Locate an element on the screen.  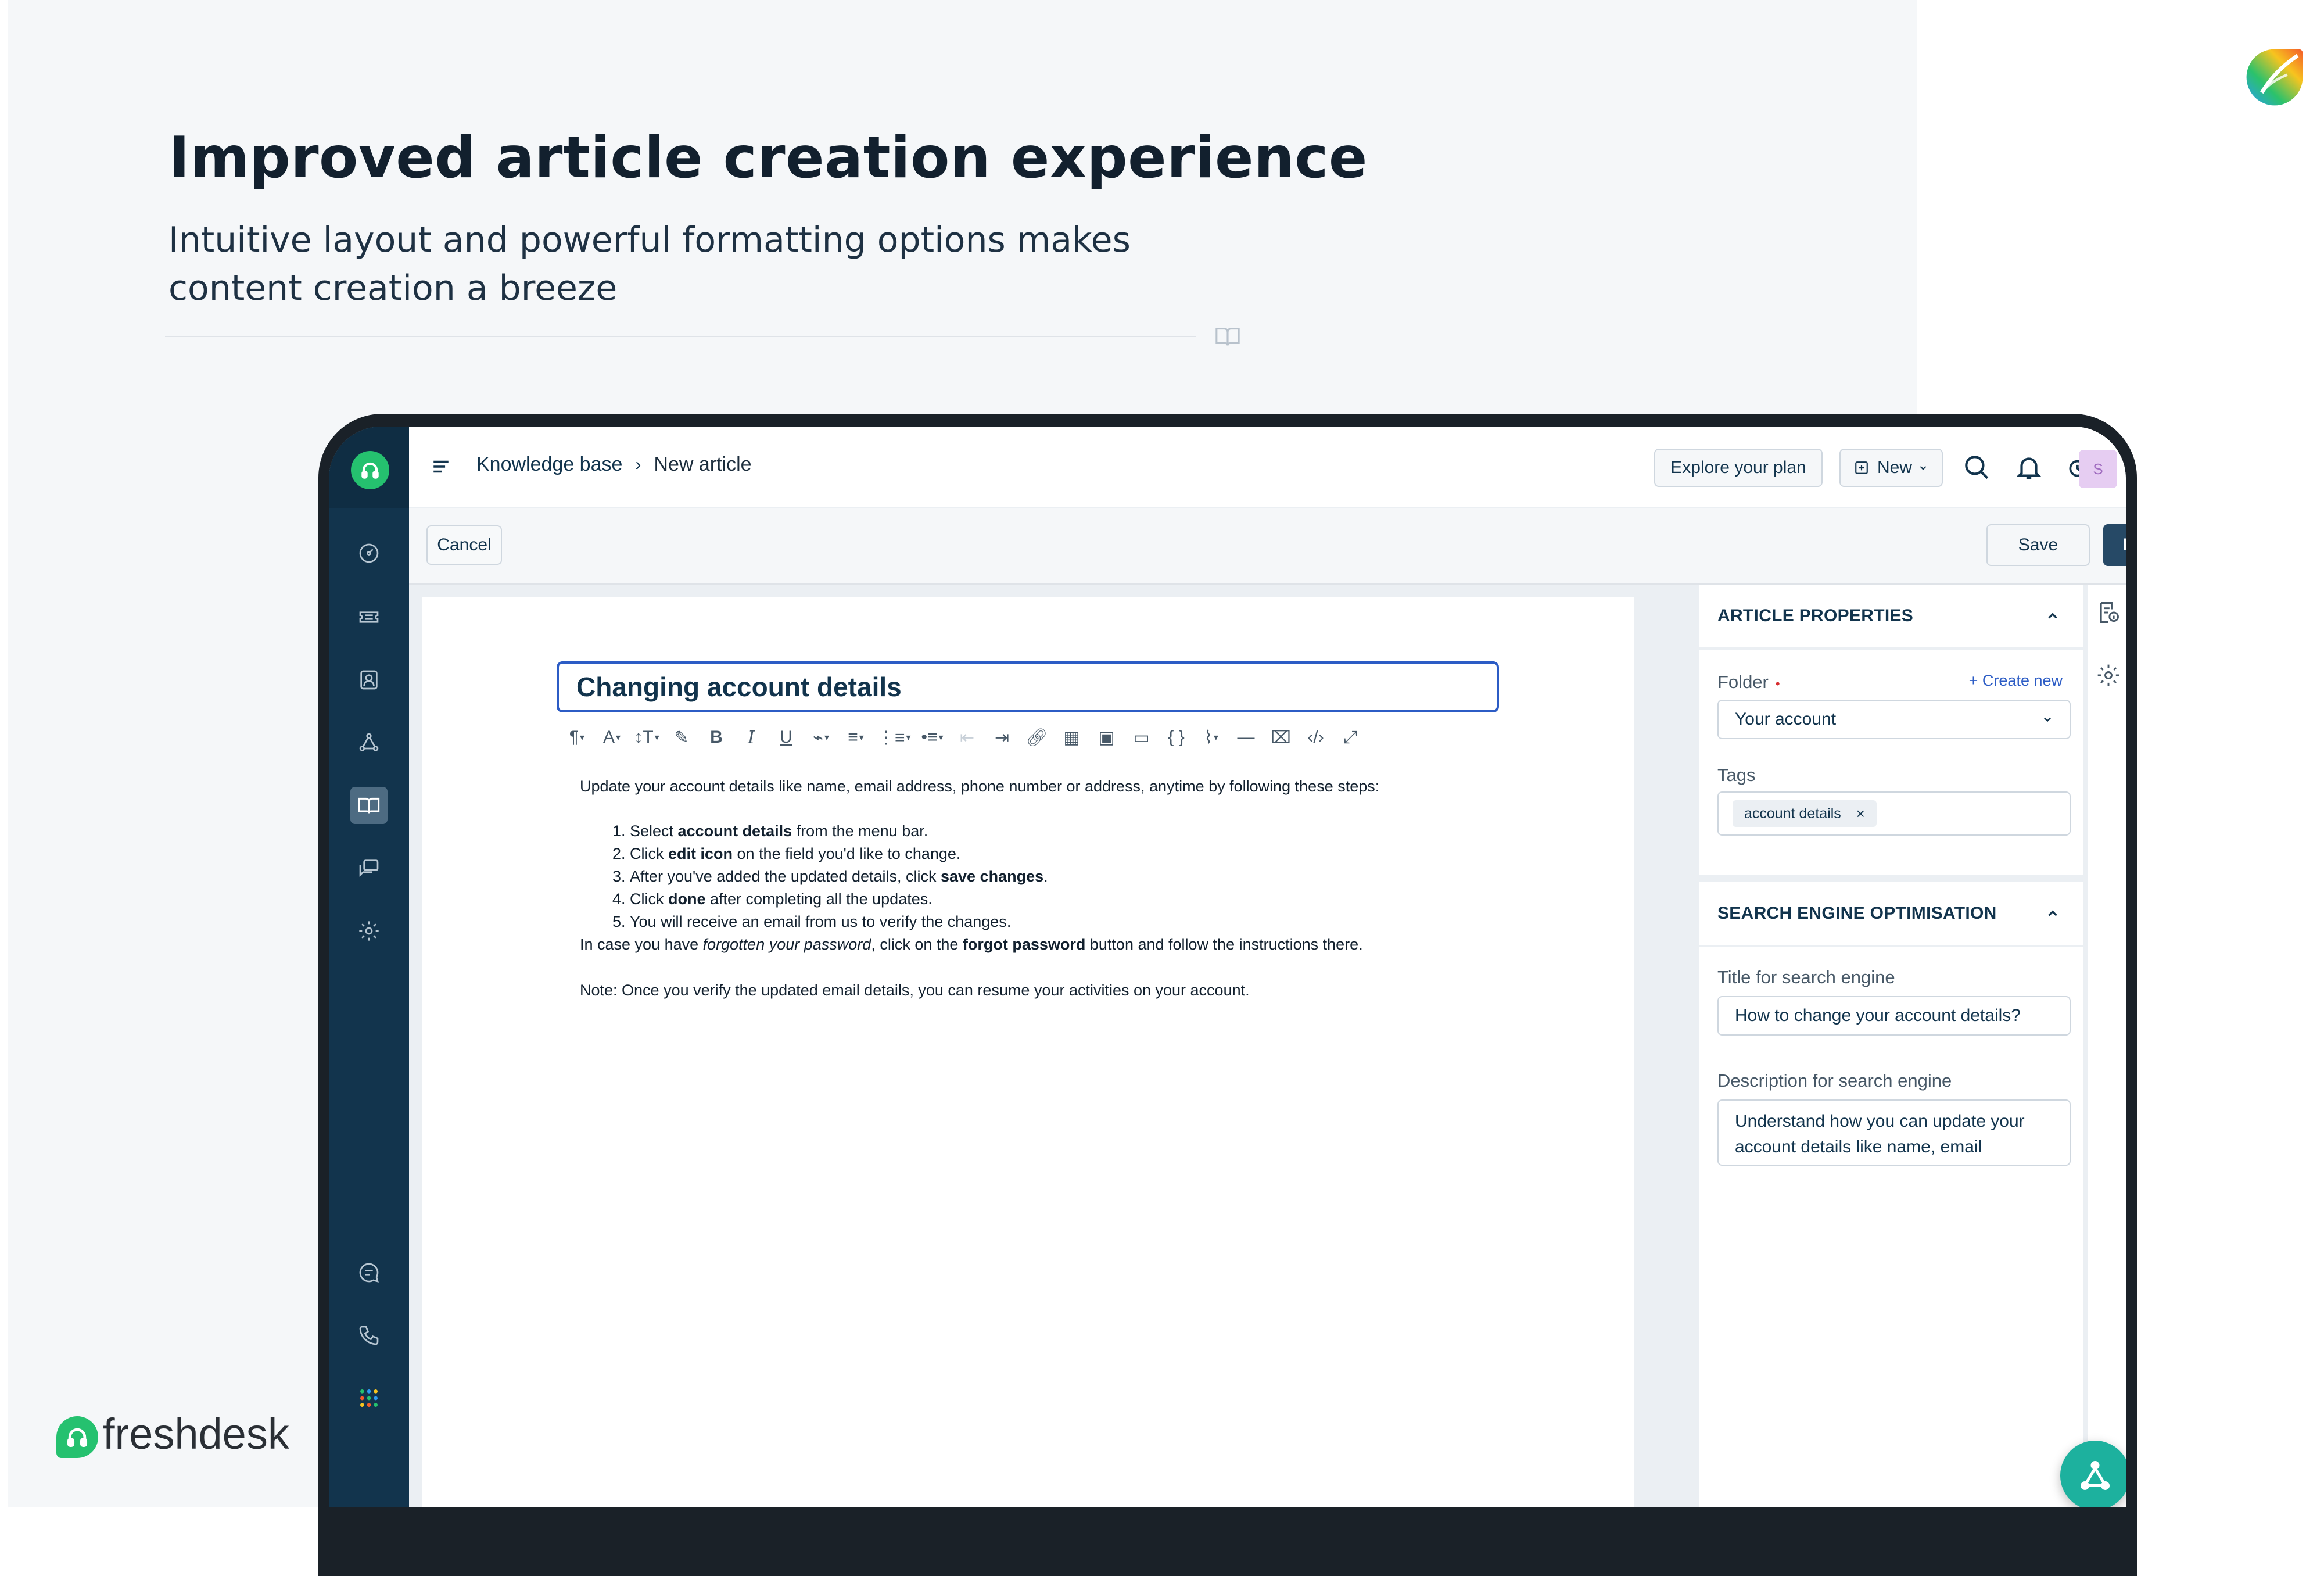
article-properties-header: ARTICLE PROPERTIES is located at coordinates (1891, 617).